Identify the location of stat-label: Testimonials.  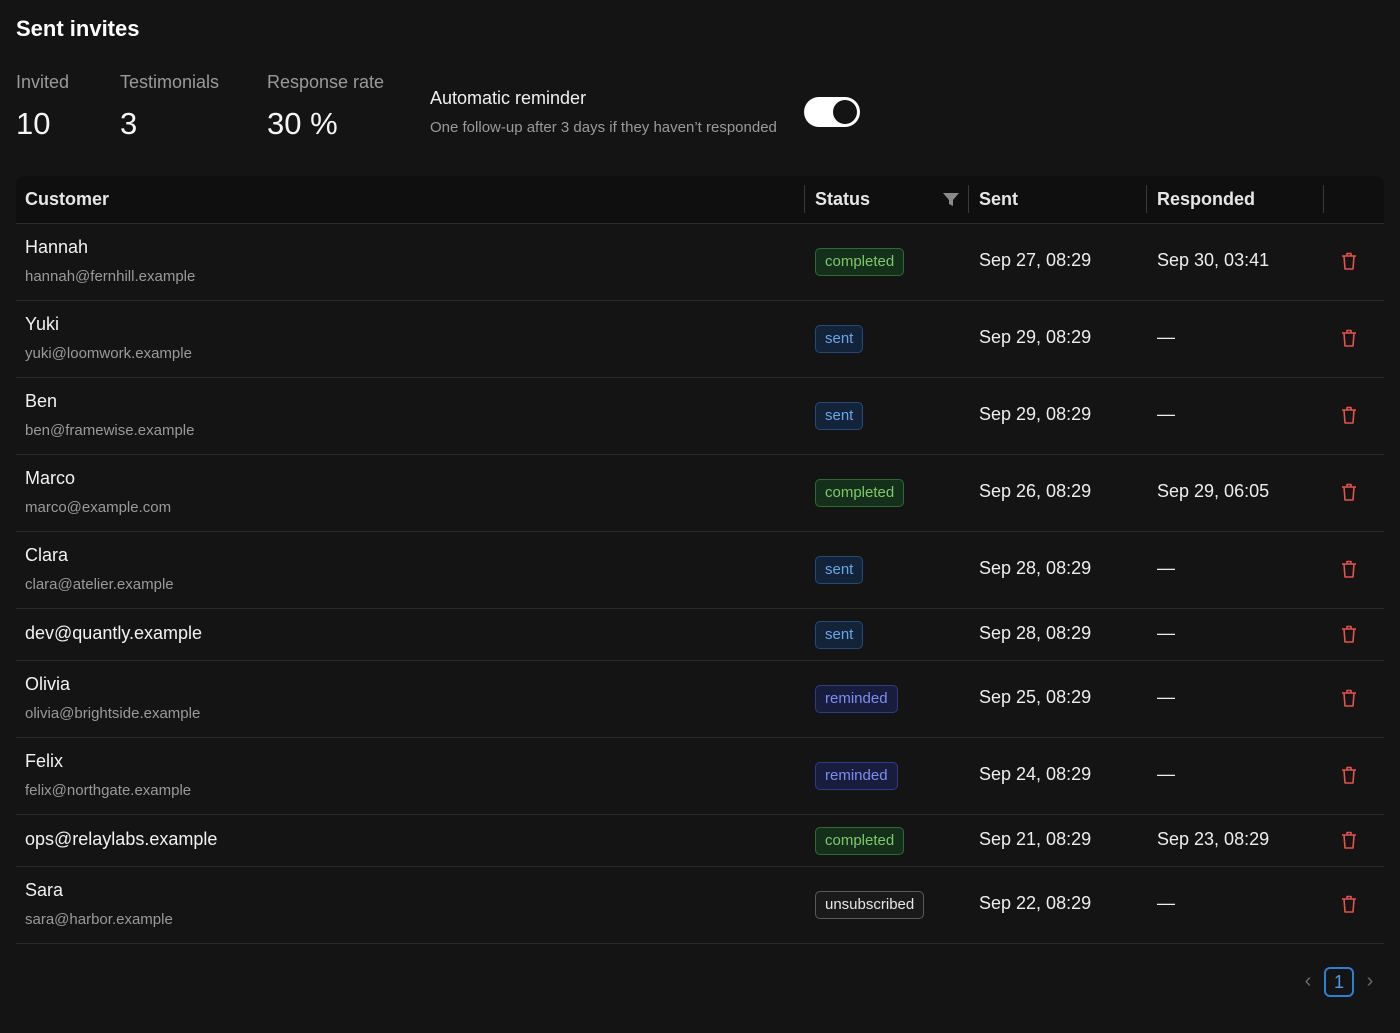
(170, 82).